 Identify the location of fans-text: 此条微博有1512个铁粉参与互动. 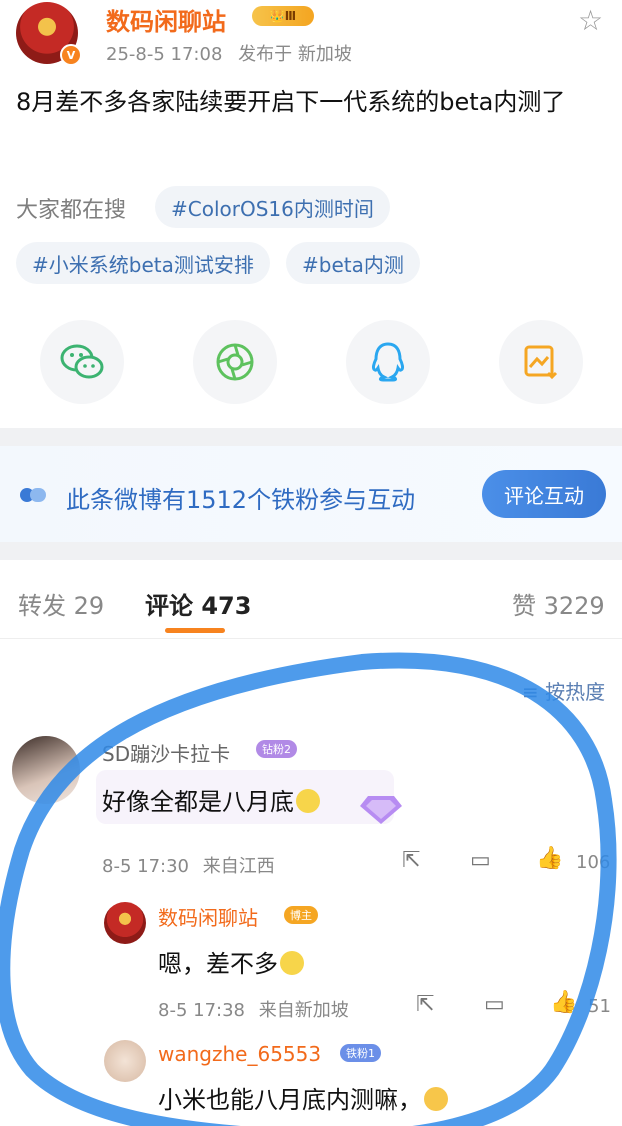
(241, 500).